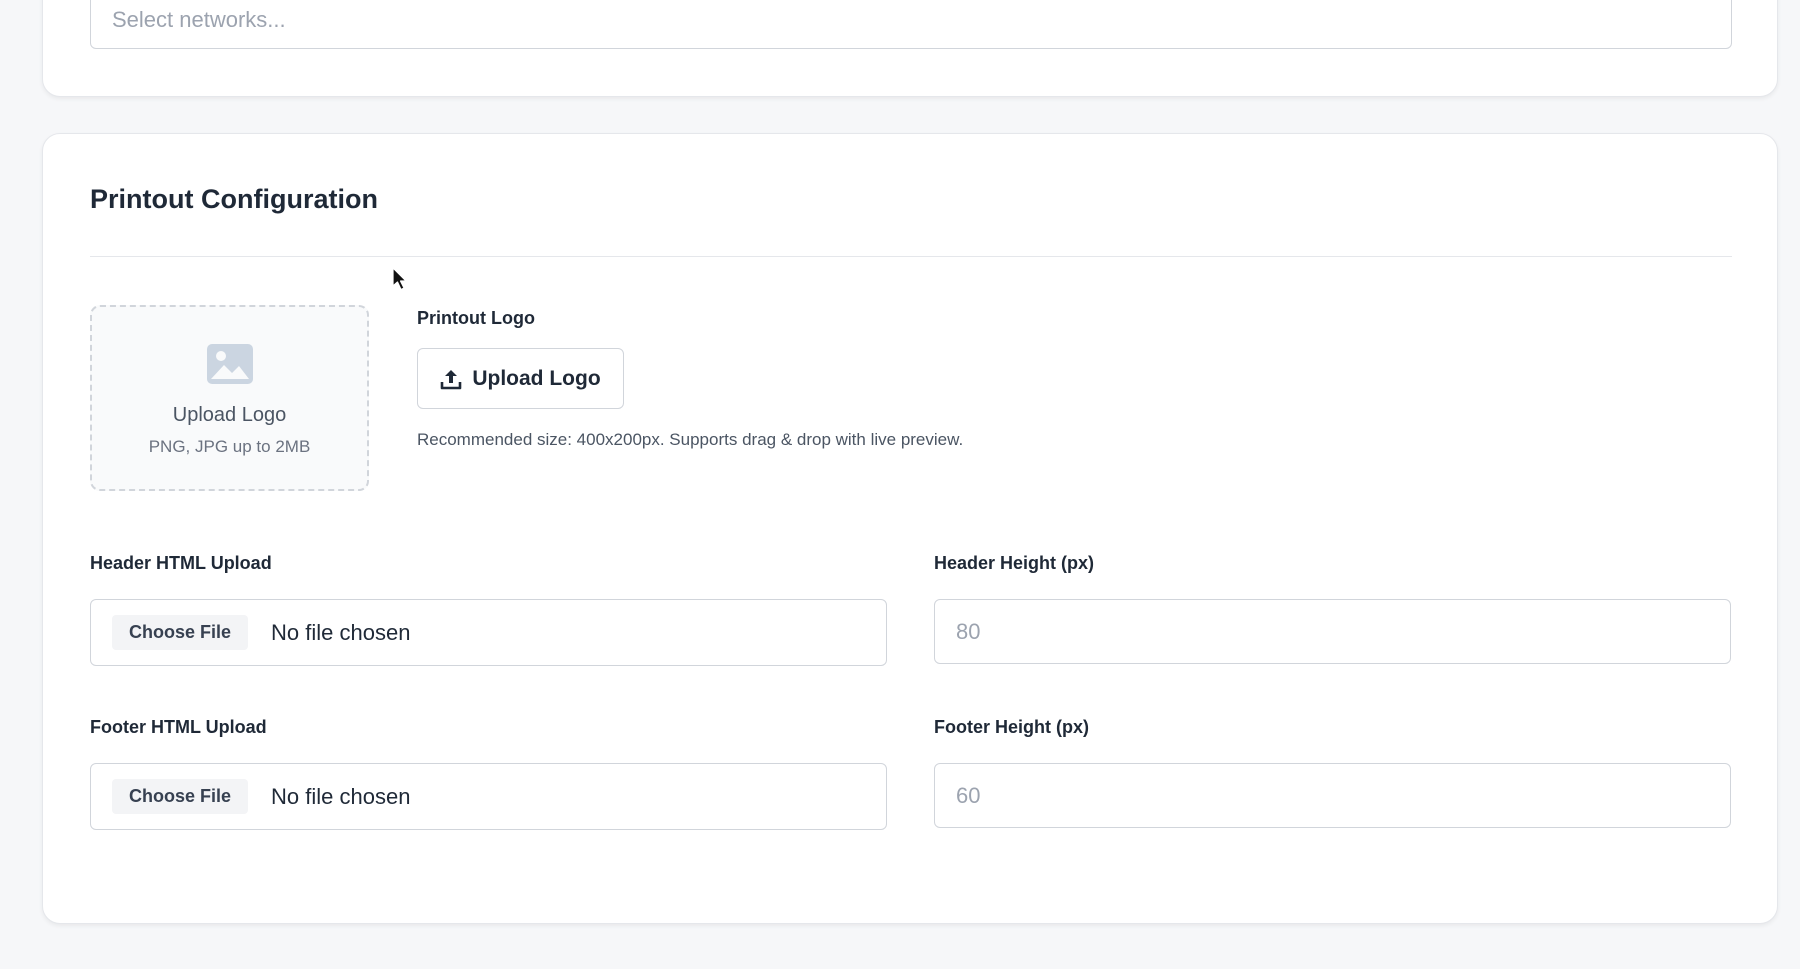 The image size is (1800, 969). Describe the element at coordinates (229, 398) in the screenshot. I see `logo-dropzone: Upload Logo PNG, JPG up to 2MB` at that location.